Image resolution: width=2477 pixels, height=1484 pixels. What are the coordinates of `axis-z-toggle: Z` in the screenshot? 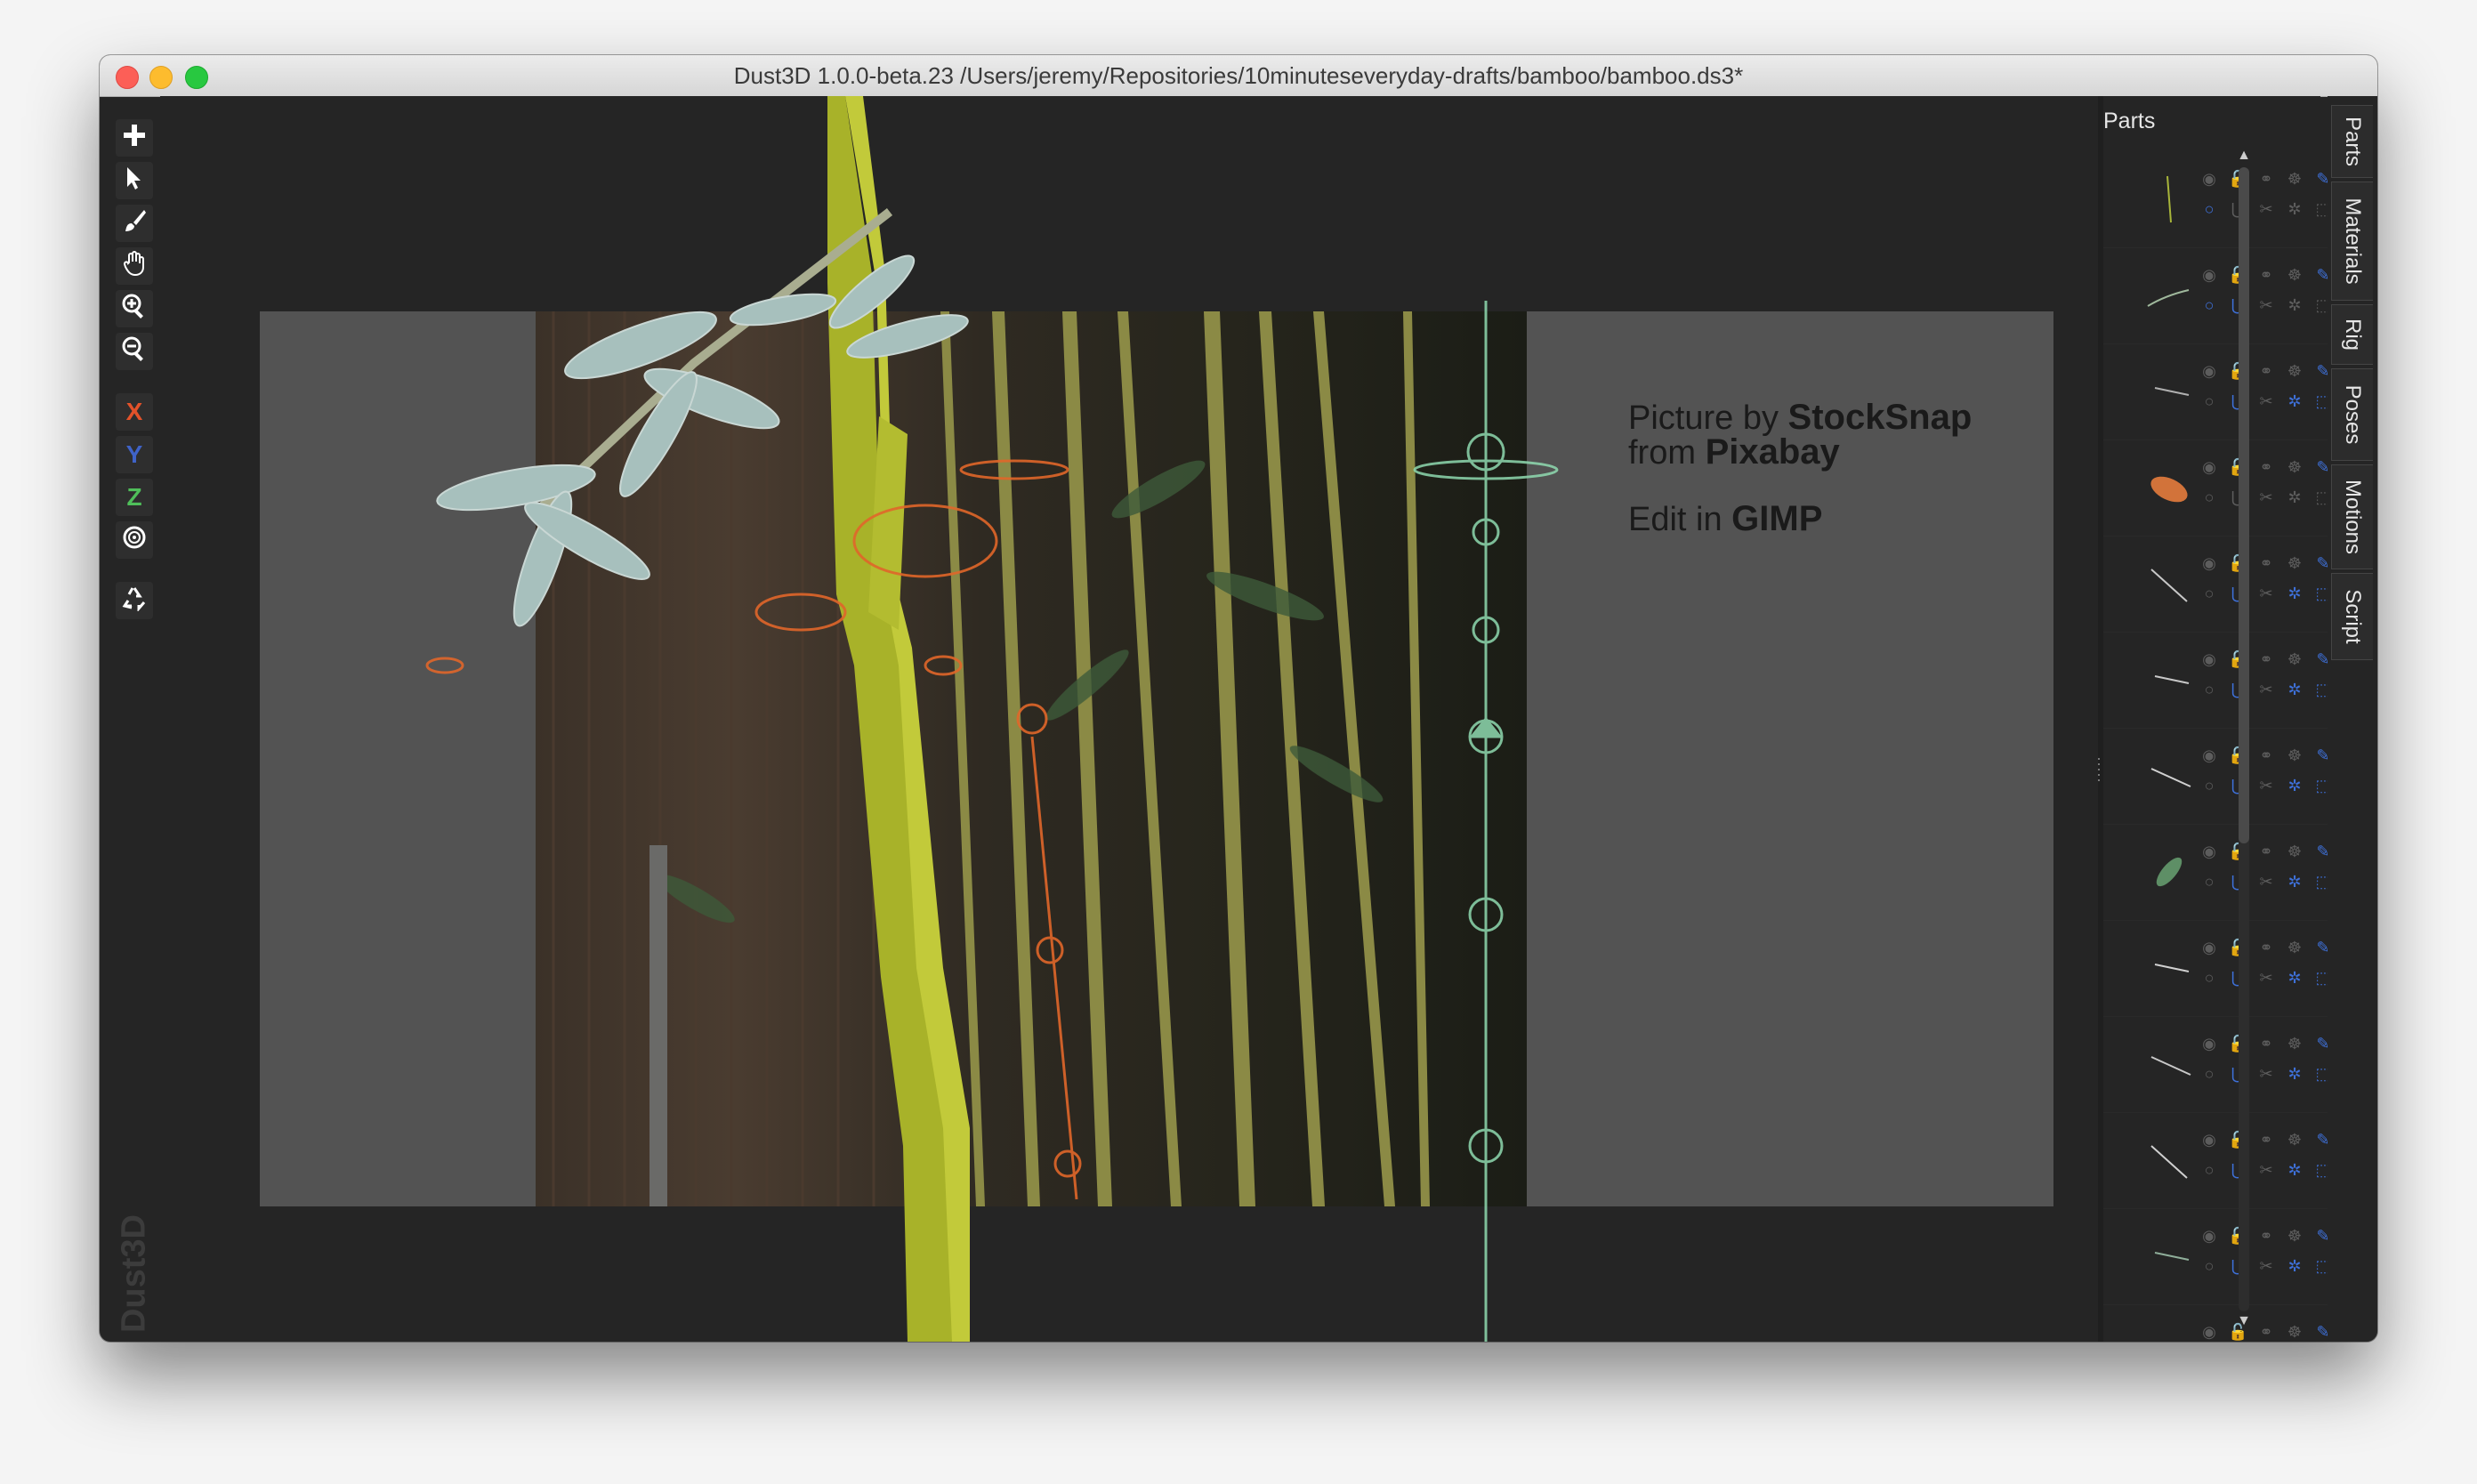 It's located at (134, 498).